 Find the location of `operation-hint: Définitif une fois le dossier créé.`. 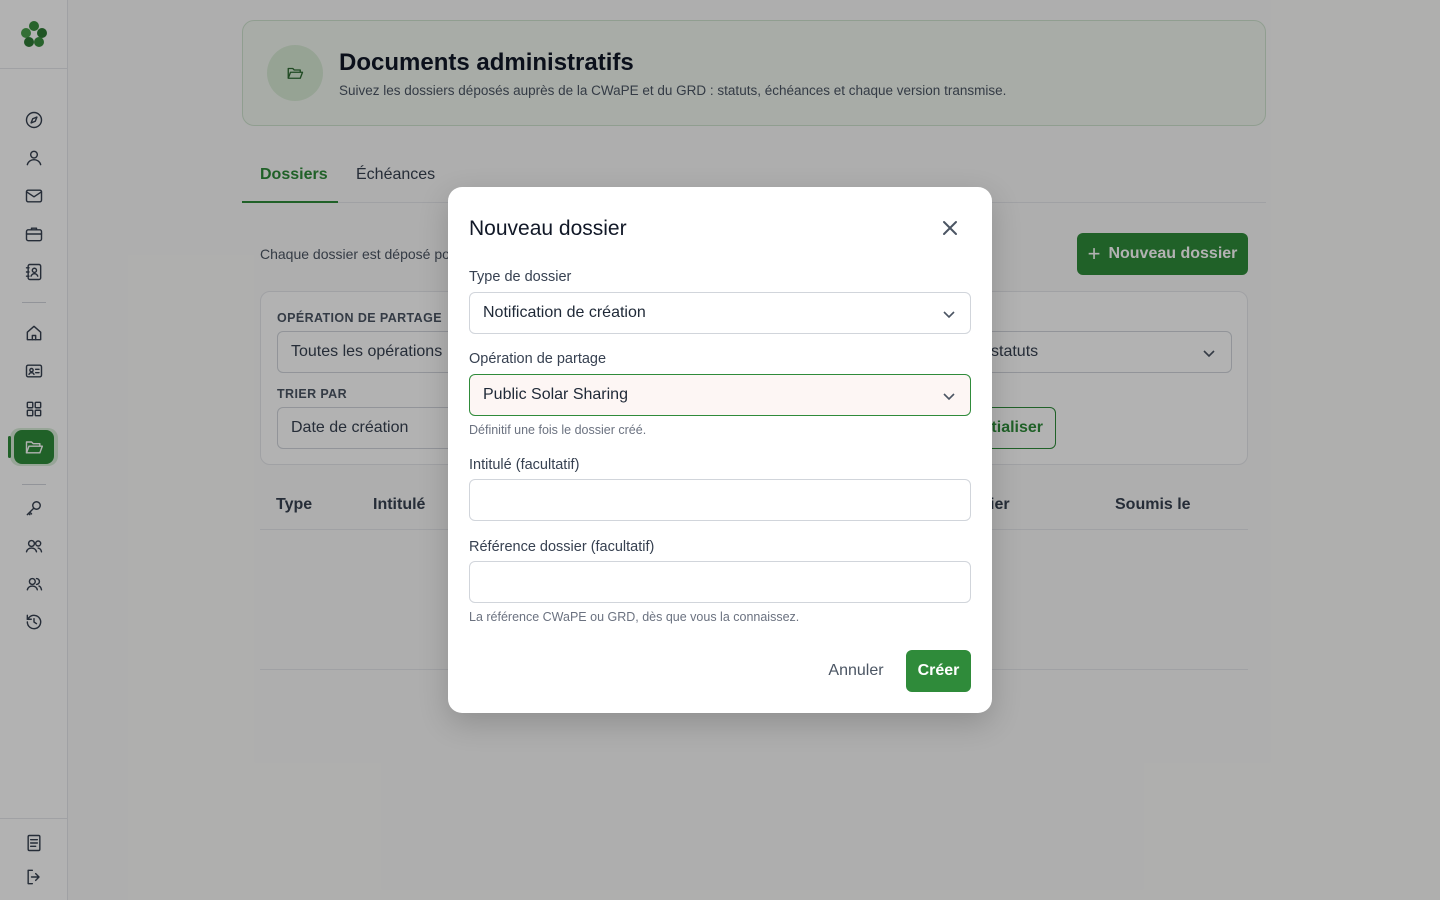

operation-hint: Définitif une fois le dossier créé. is located at coordinates (558, 430).